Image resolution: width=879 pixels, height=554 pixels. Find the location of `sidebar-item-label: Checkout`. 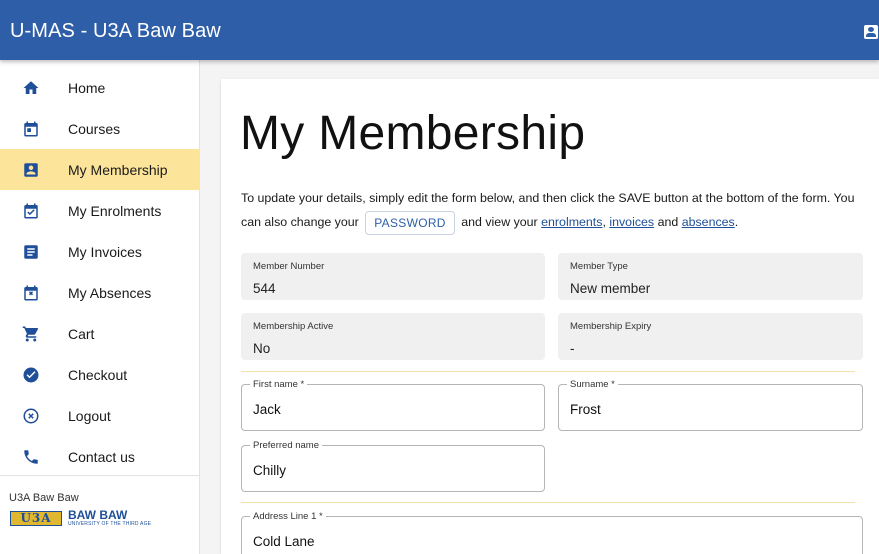

sidebar-item-label: Checkout is located at coordinates (98, 375).